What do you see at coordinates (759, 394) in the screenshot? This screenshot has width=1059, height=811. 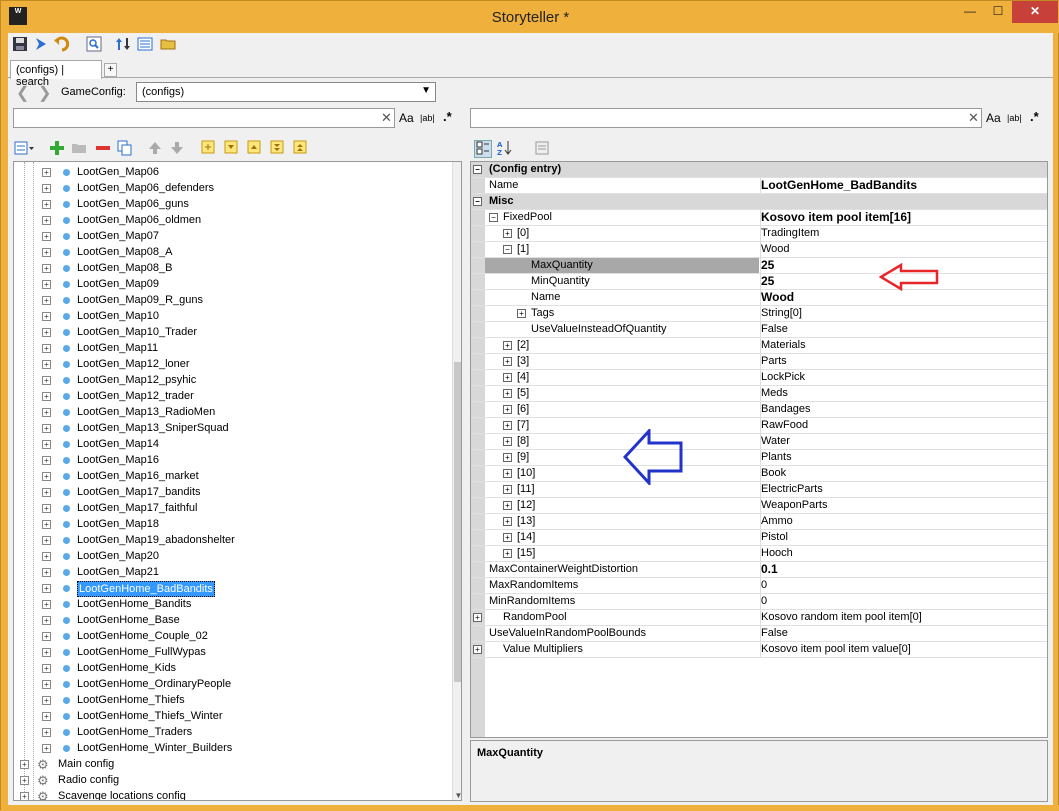 I see `grid-property-row: [5] + Meds` at bounding box center [759, 394].